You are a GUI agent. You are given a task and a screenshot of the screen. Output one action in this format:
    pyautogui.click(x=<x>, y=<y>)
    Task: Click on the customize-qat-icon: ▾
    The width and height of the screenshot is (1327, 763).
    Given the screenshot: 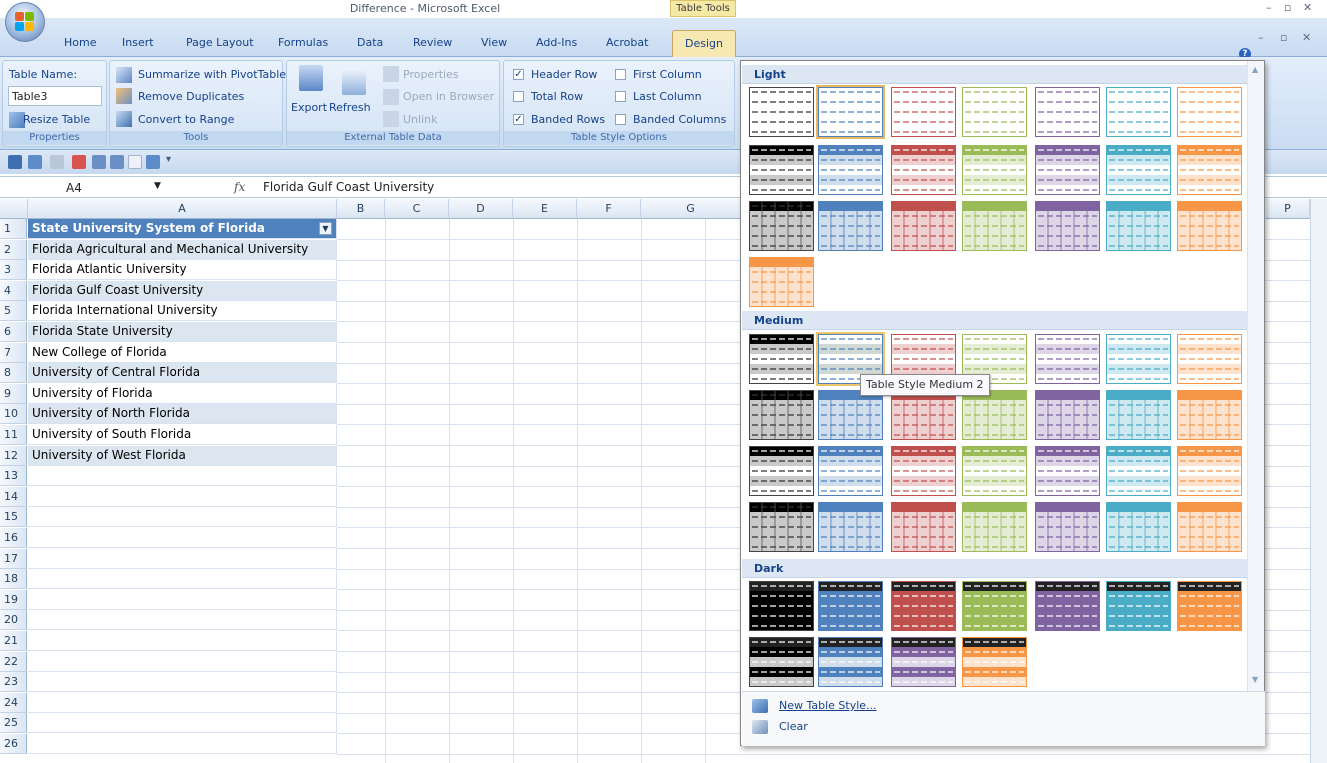 What is the action you would take?
    pyautogui.click(x=170, y=161)
    